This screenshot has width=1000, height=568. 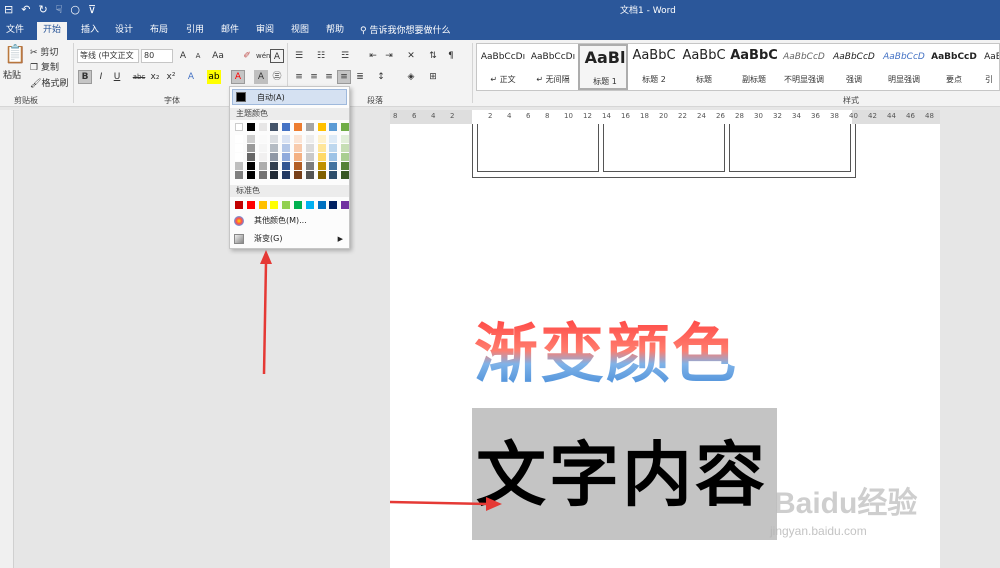 What do you see at coordinates (299, 77) in the screenshot?
I see `align-left-icon: ≡` at bounding box center [299, 77].